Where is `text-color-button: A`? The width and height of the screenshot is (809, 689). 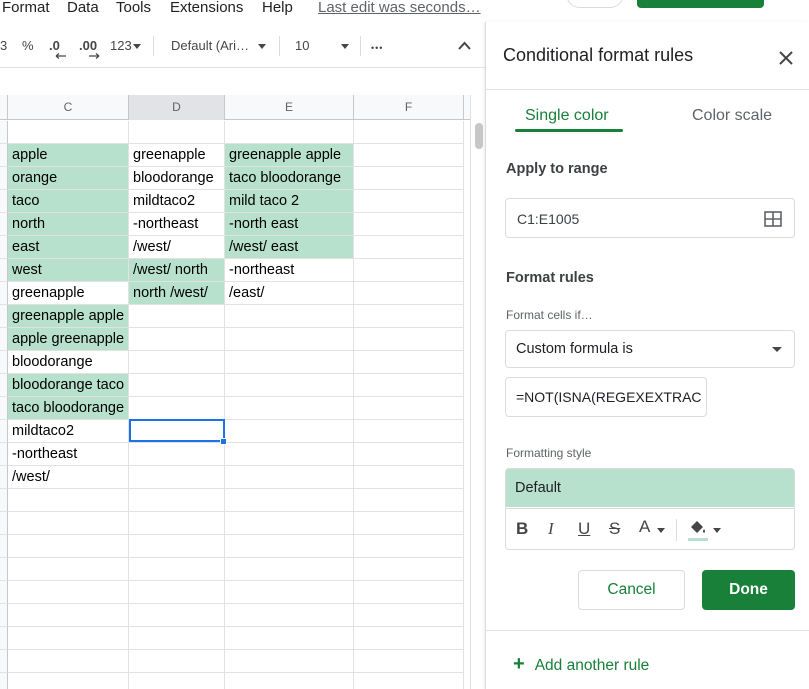 text-color-button: A is located at coordinates (644, 527).